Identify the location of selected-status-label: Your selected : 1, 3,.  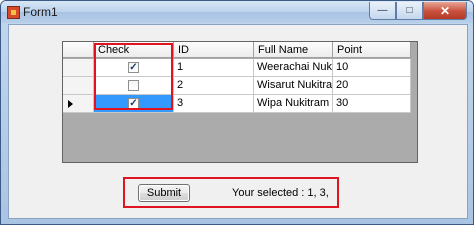
(280, 193).